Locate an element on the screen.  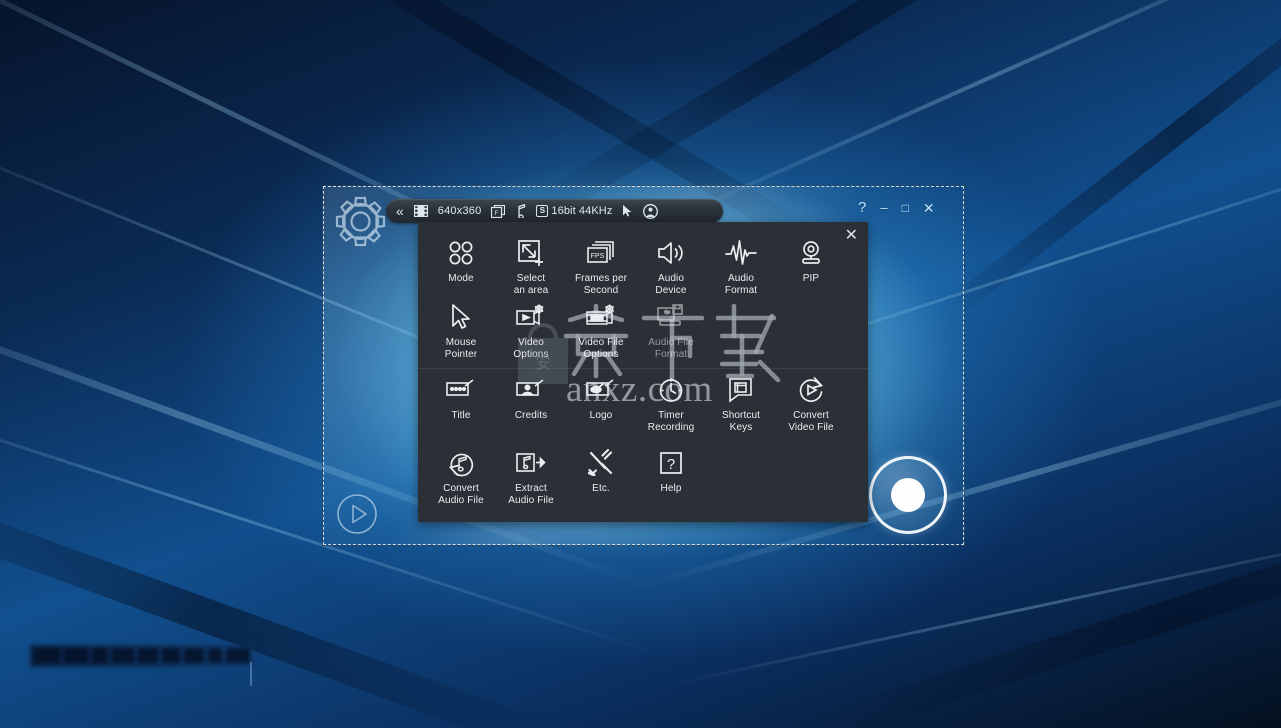
menu-item-convert-video-file: Convert Video File is located at coordinates (811, 408).